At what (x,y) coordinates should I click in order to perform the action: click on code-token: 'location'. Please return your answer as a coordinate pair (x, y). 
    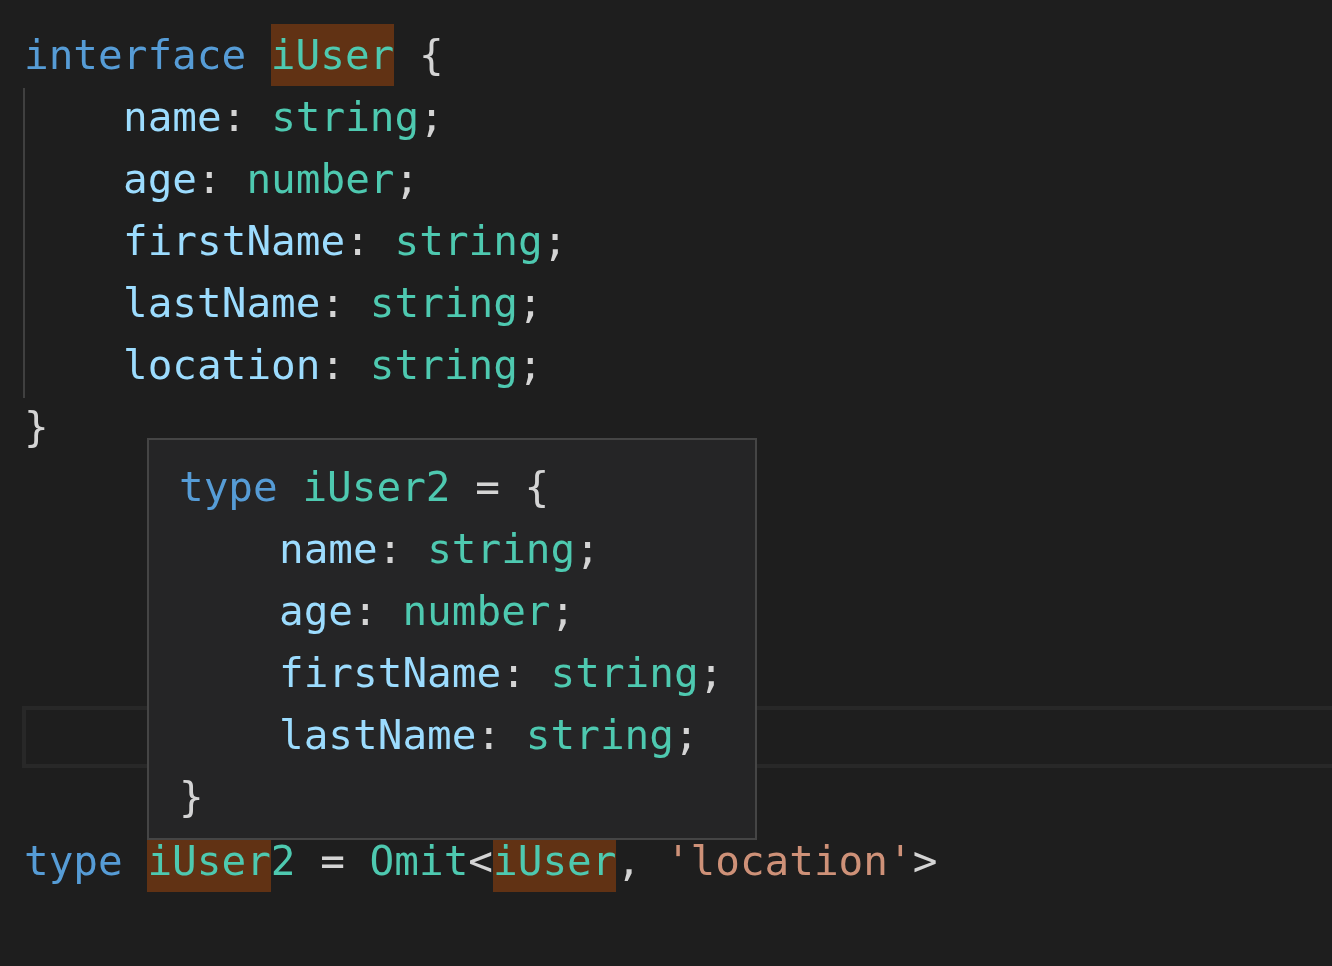
    Looking at the image, I should click on (789, 861).